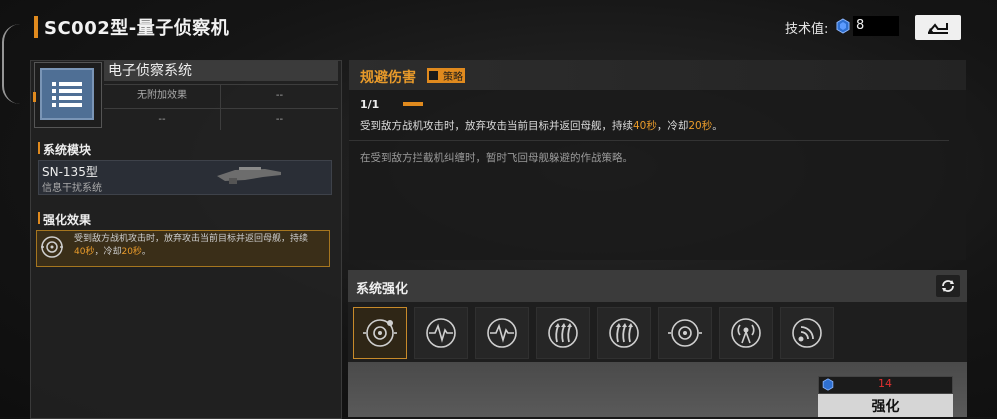 The height and width of the screenshot is (419, 997). What do you see at coordinates (370, 104) in the screenshot?
I see `skill-level: 1/1` at bounding box center [370, 104].